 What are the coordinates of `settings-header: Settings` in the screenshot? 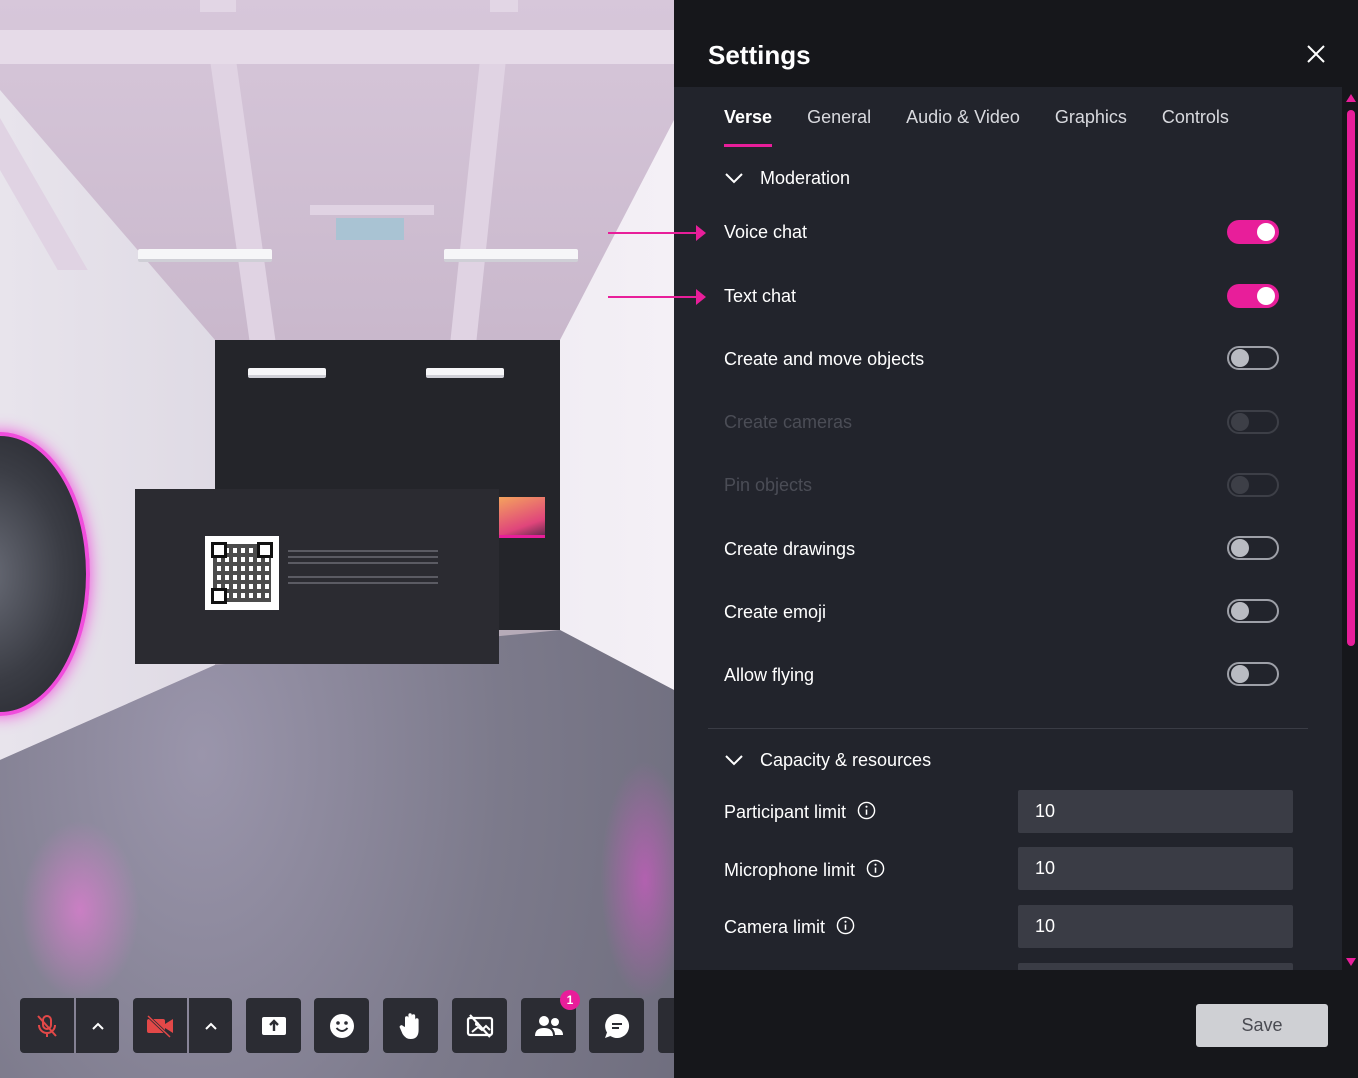 It's located at (1016, 43).